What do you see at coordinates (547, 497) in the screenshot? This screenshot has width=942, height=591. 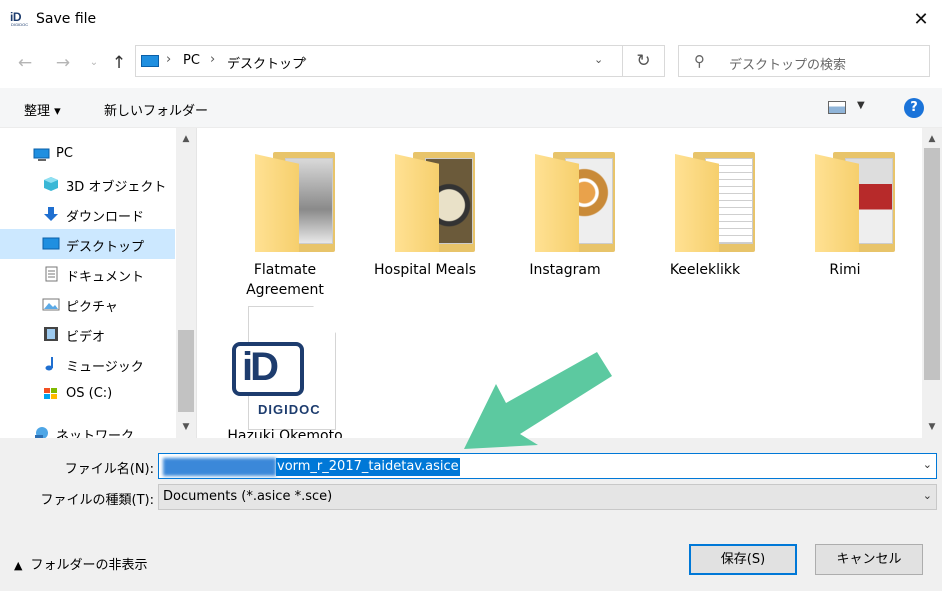 I see `filetype-select: Documents (*.asice *.sce) ⌄` at bounding box center [547, 497].